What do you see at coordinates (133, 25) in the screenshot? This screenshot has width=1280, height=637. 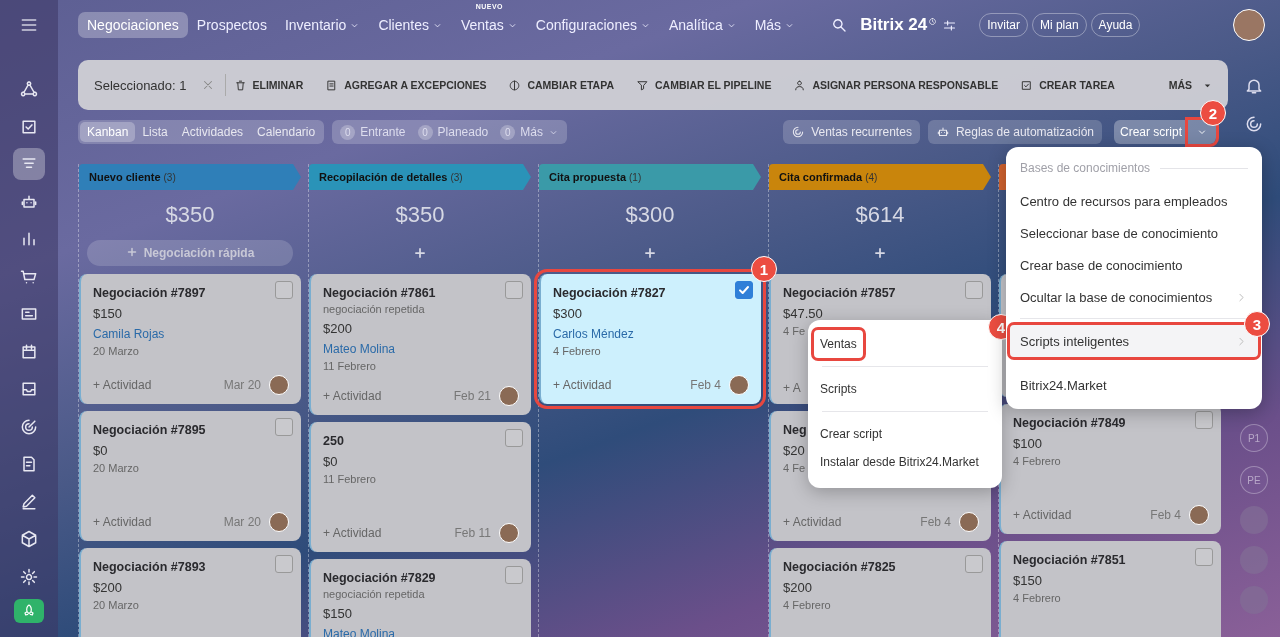 I see `nav-tab: Negociaciones` at bounding box center [133, 25].